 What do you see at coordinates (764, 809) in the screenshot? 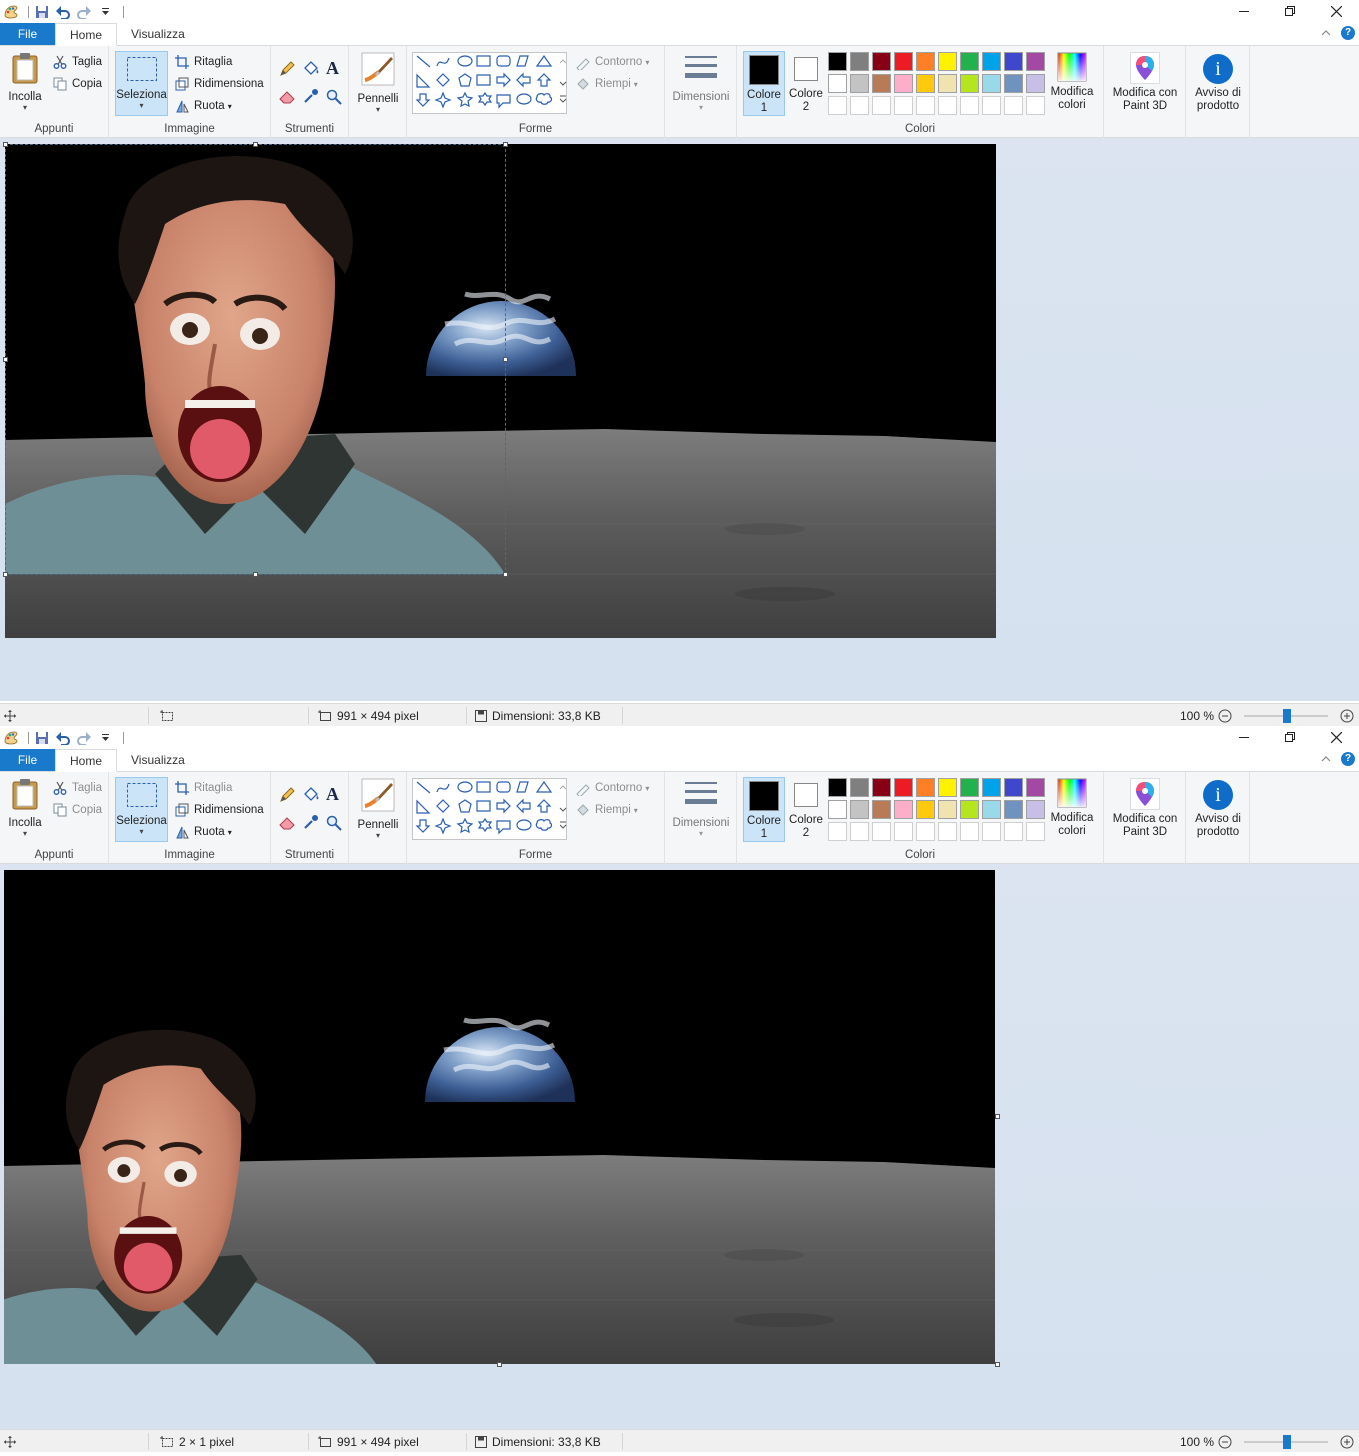
I see `color1-button: Colore 1` at bounding box center [764, 809].